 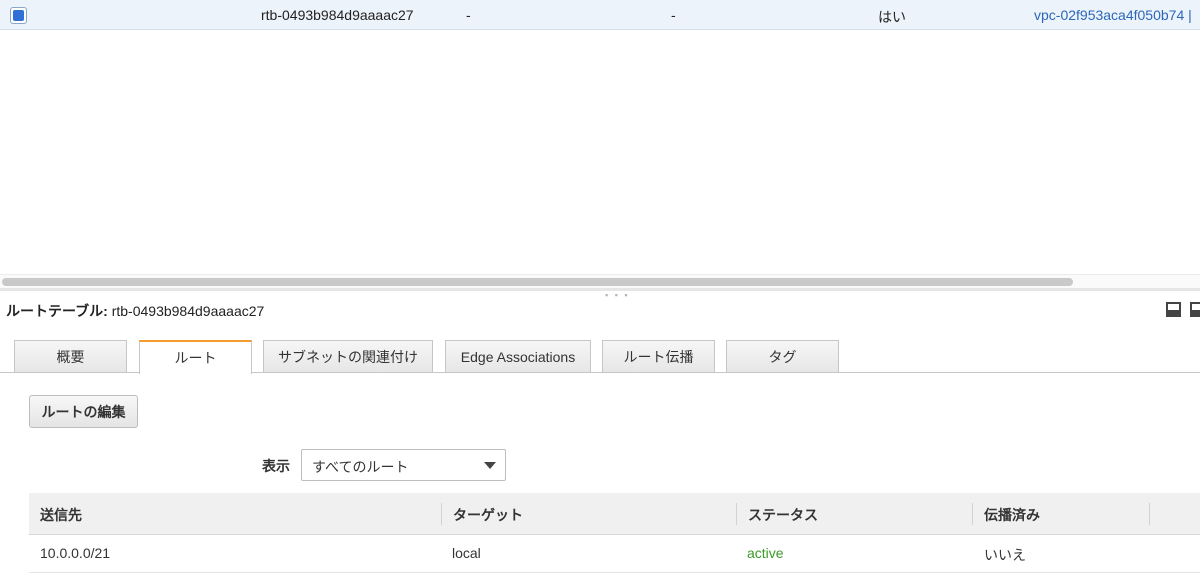 What do you see at coordinates (468, 15) in the screenshot?
I see `dash-cell-1: -` at bounding box center [468, 15].